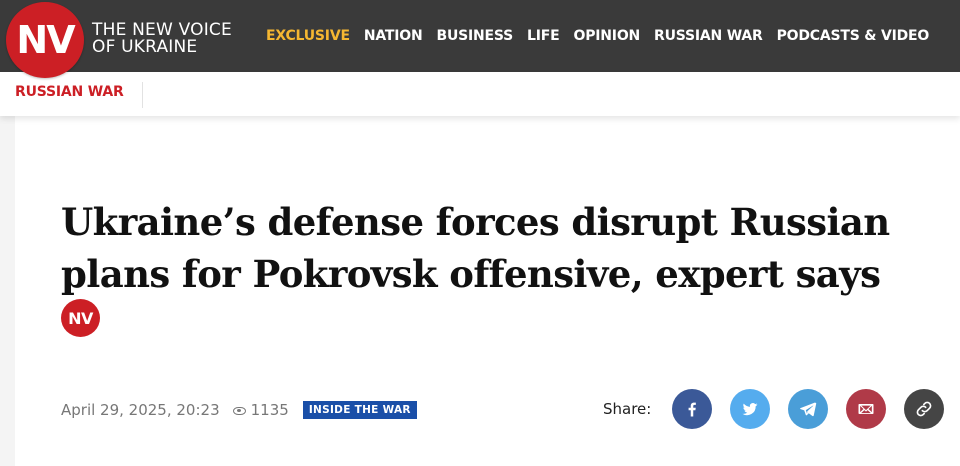  I want to click on twitter-icon, so click(750, 409).